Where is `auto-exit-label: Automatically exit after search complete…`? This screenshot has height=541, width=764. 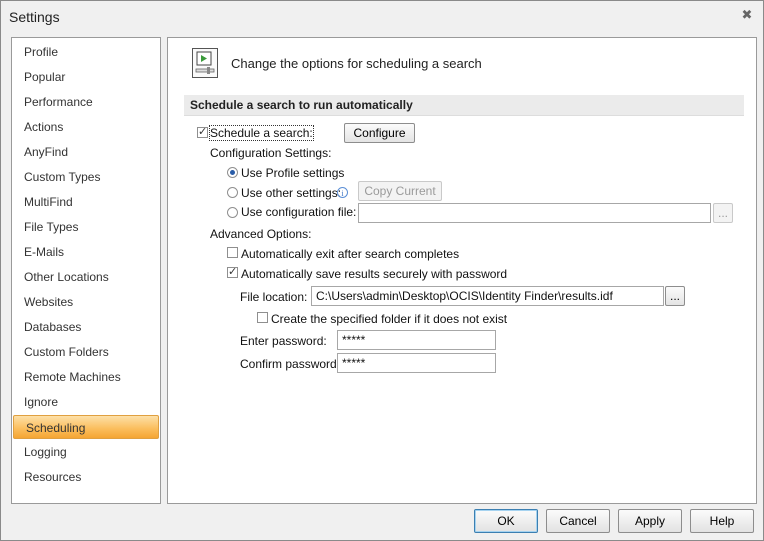
auto-exit-label: Automatically exit after search complete… is located at coordinates (350, 254).